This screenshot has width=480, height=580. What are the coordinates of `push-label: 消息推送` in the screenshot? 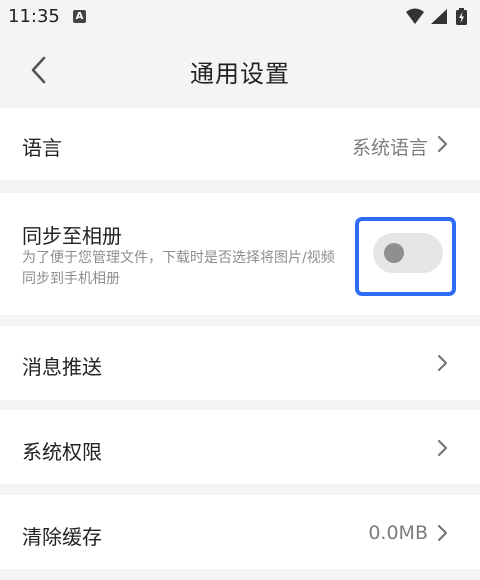 It's located at (62, 367).